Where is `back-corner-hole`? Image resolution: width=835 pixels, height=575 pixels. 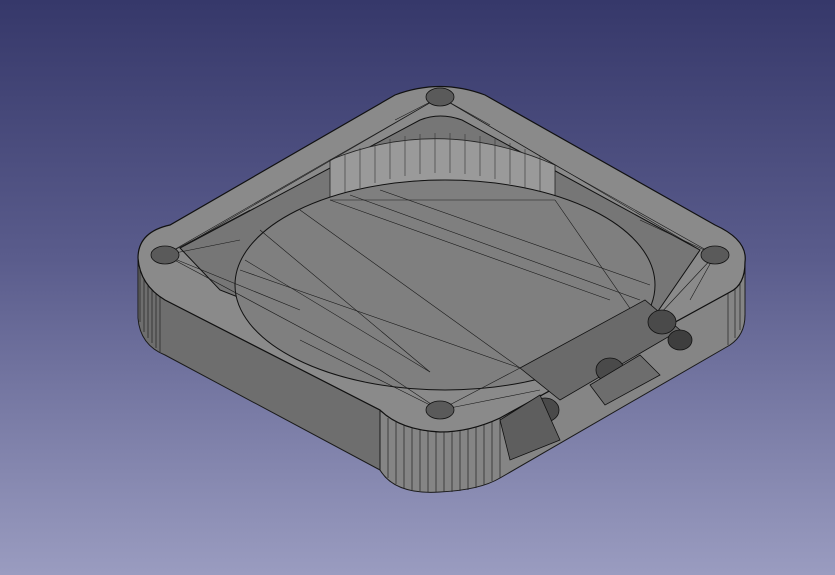
back-corner-hole is located at coordinates (440, 97).